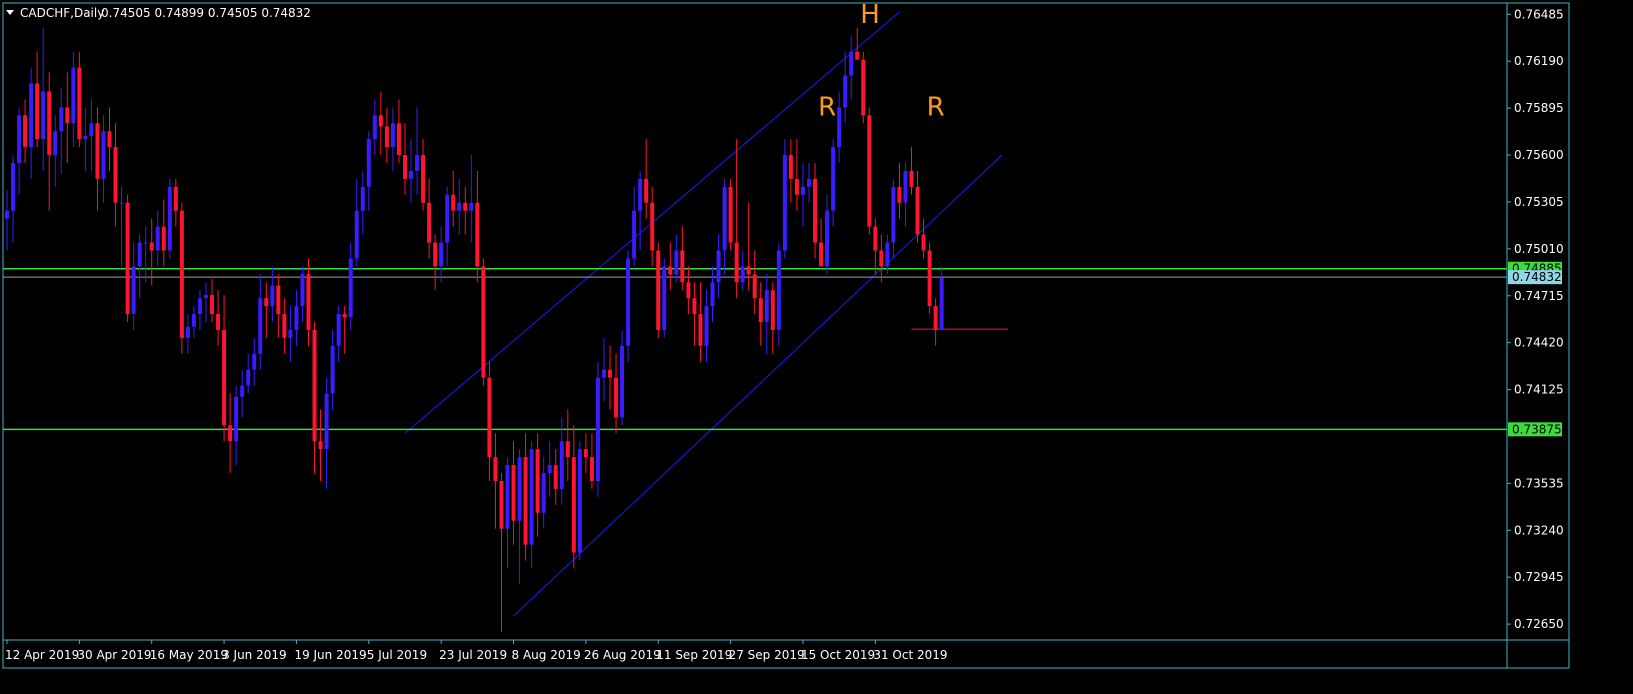 The width and height of the screenshot is (1633, 694). I want to click on price-tick-label: 0.75010, so click(1539, 249).